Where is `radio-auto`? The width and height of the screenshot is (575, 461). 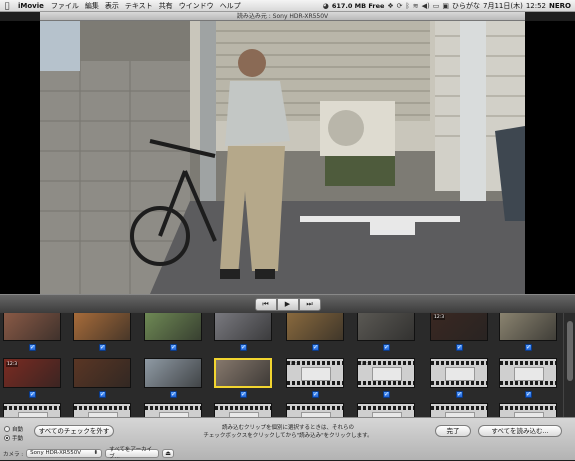 radio-auto is located at coordinates (7, 428).